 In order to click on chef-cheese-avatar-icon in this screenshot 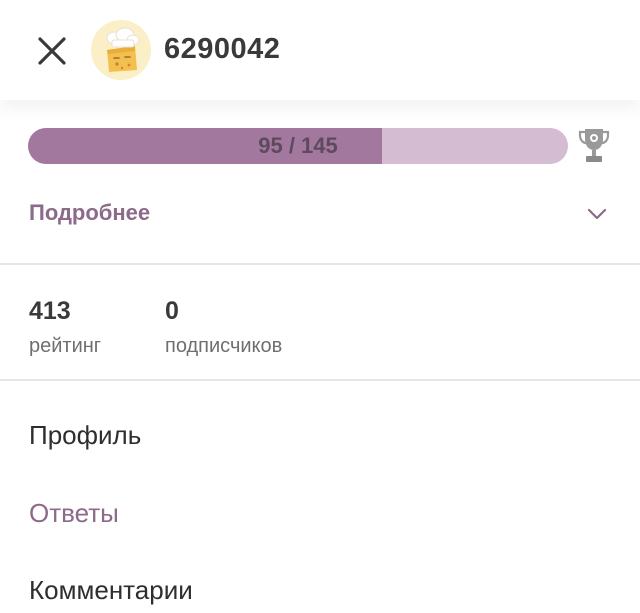, I will do `click(121, 50)`.